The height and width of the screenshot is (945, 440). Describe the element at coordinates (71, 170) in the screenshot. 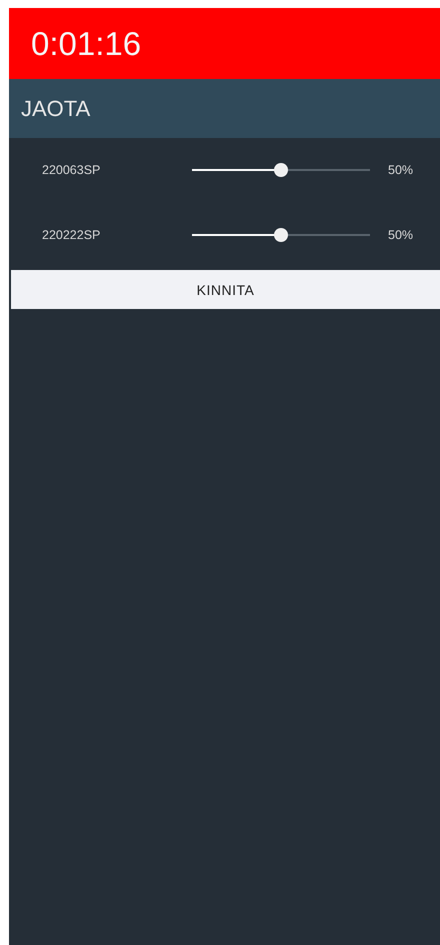

I see `slider-label: 220063SP` at that location.